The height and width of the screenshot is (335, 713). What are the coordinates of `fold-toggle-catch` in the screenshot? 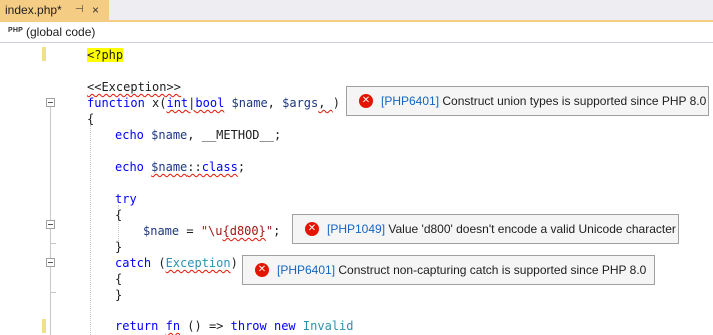 It's located at (50, 262).